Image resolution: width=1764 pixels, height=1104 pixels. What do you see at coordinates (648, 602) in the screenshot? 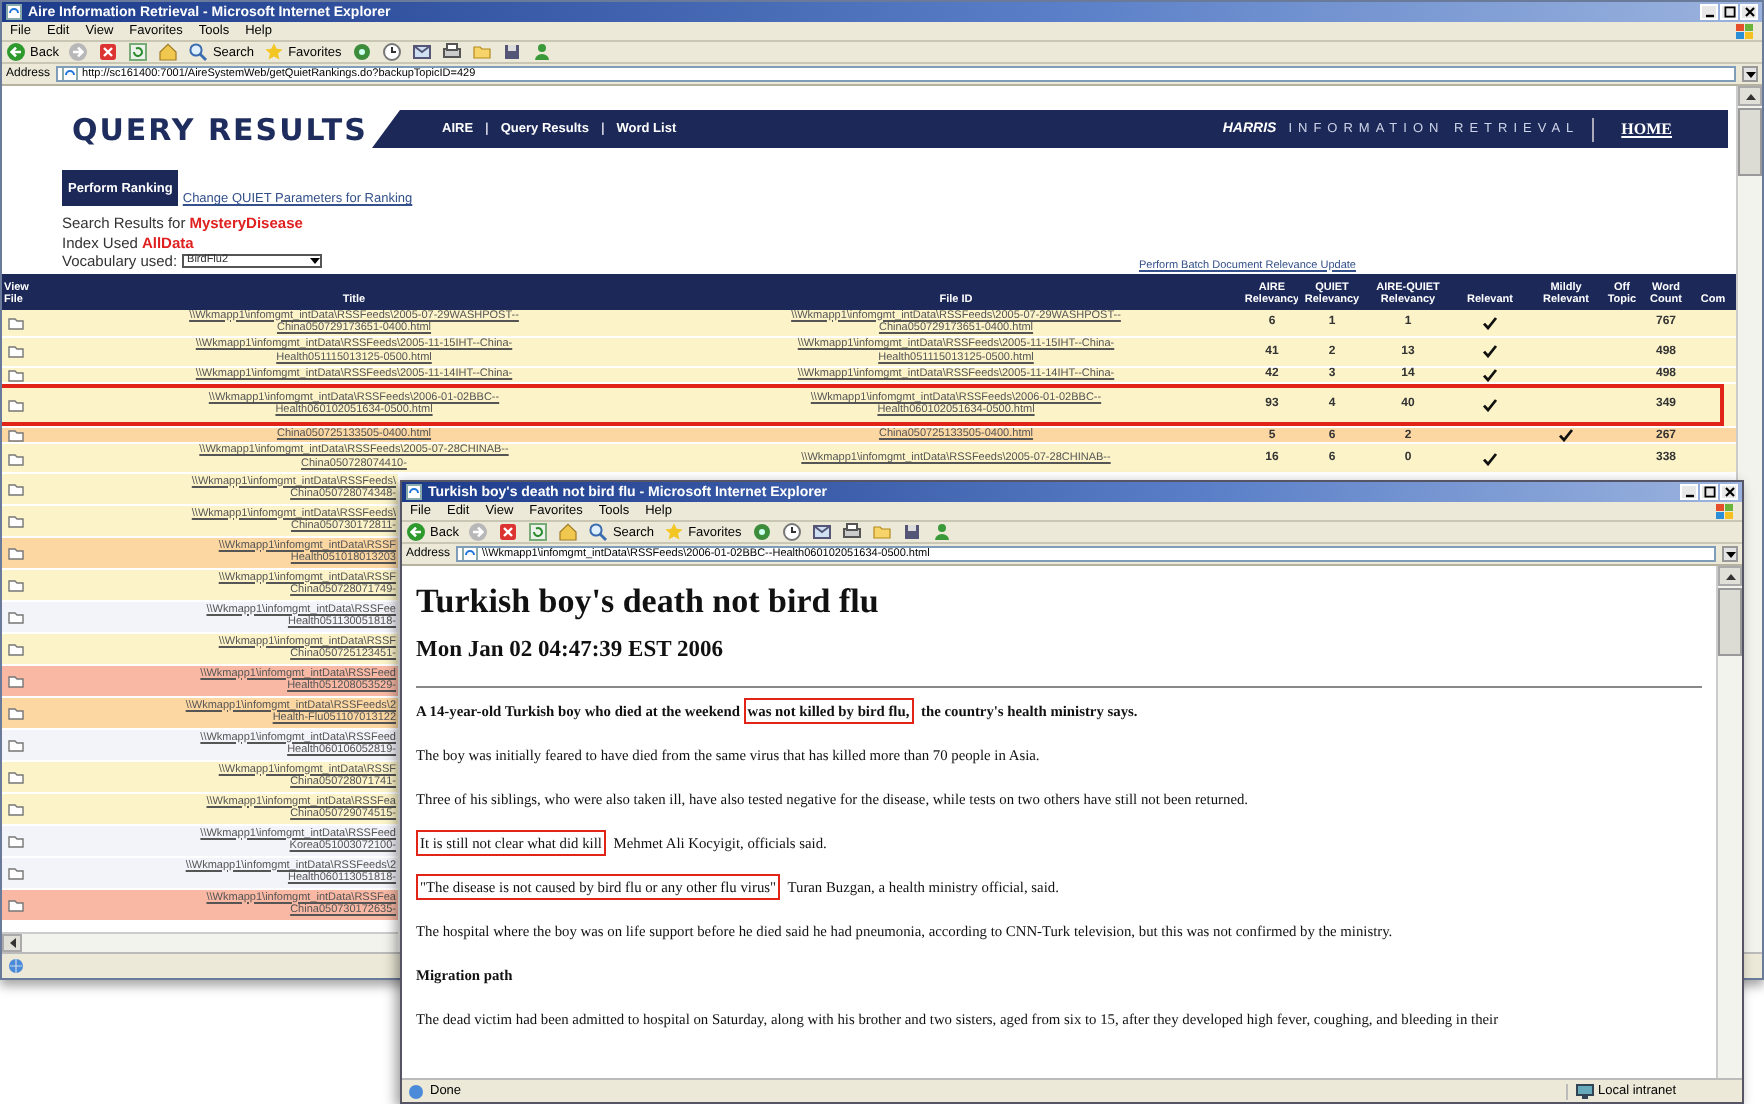
I see `article-headline: Turkish boy's death not bird flu` at bounding box center [648, 602].